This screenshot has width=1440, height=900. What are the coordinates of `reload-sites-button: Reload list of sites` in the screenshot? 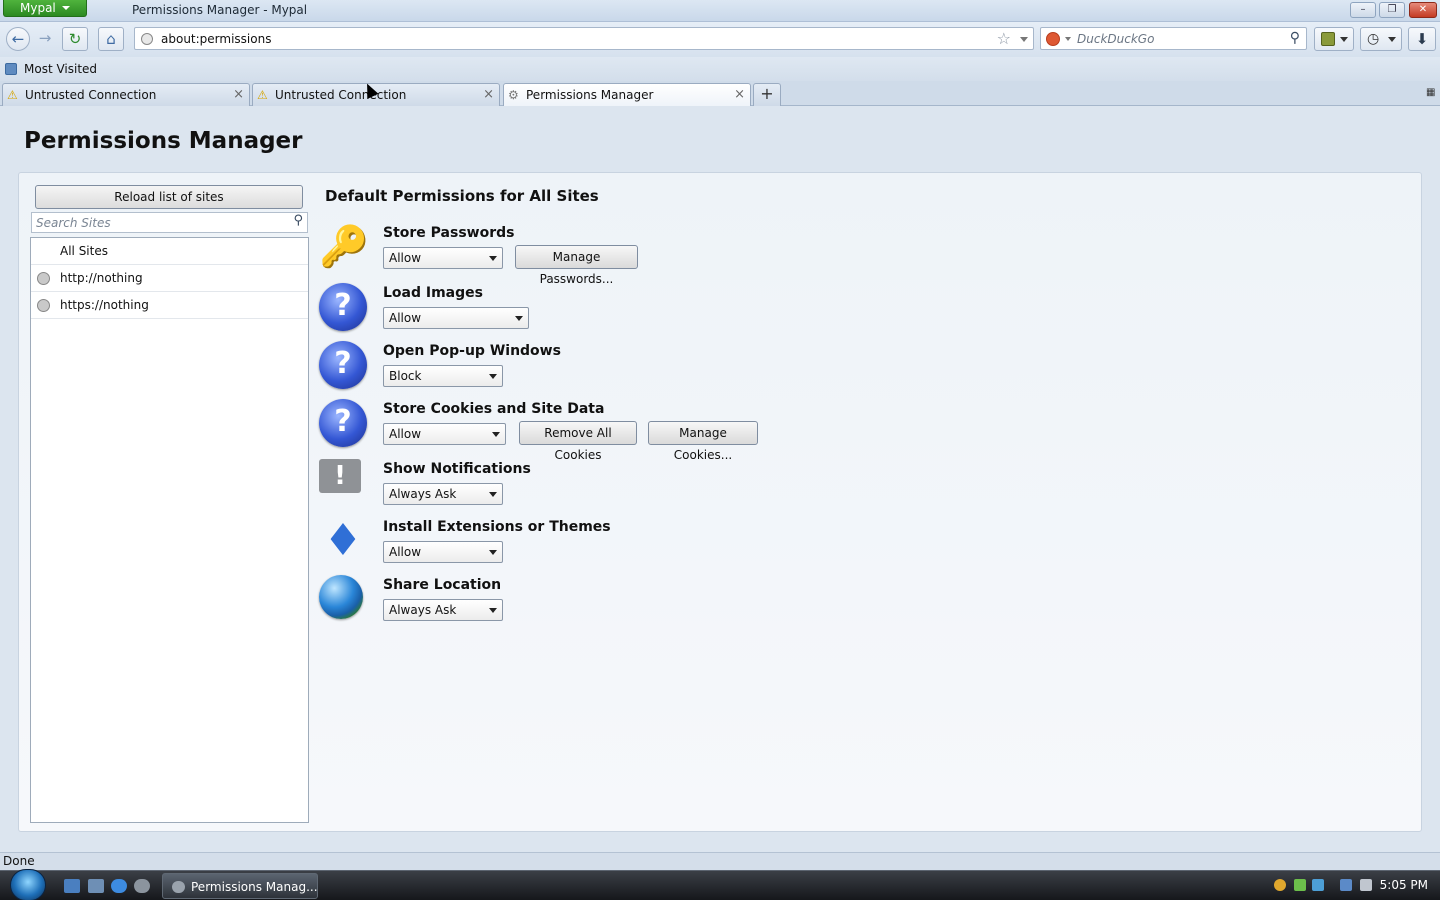 It's located at (169, 197).